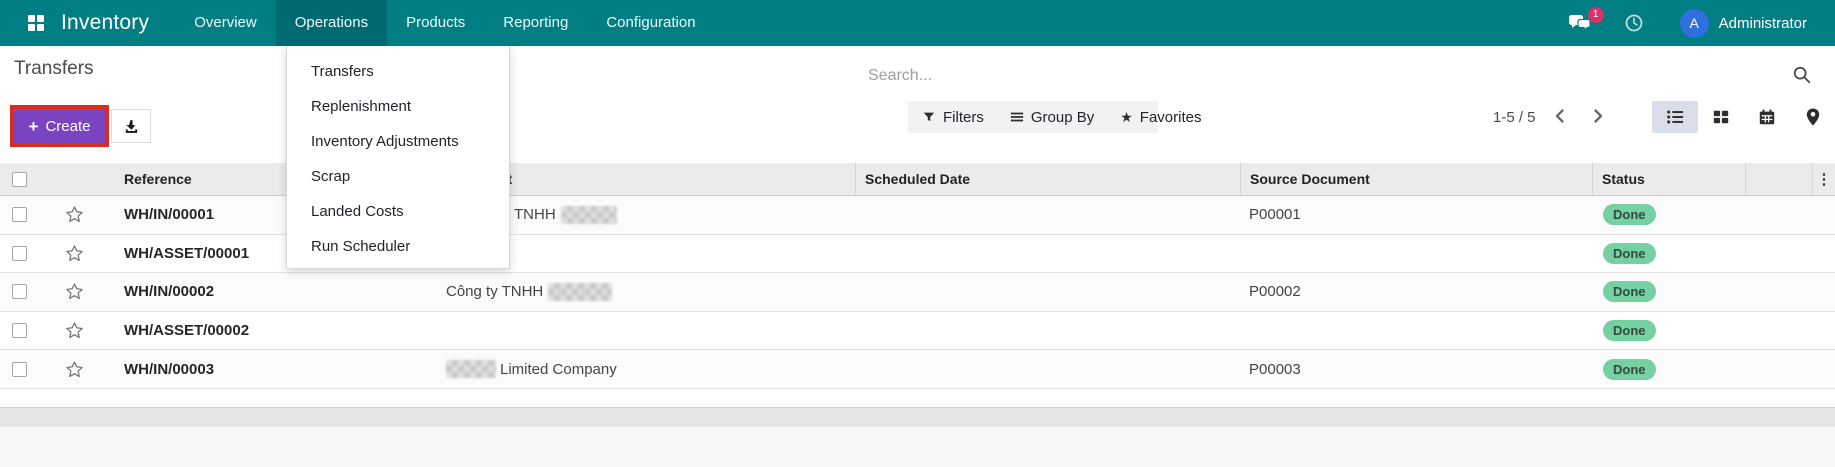  Describe the element at coordinates (435, 23) in the screenshot. I see `nav-item-products: Products` at that location.